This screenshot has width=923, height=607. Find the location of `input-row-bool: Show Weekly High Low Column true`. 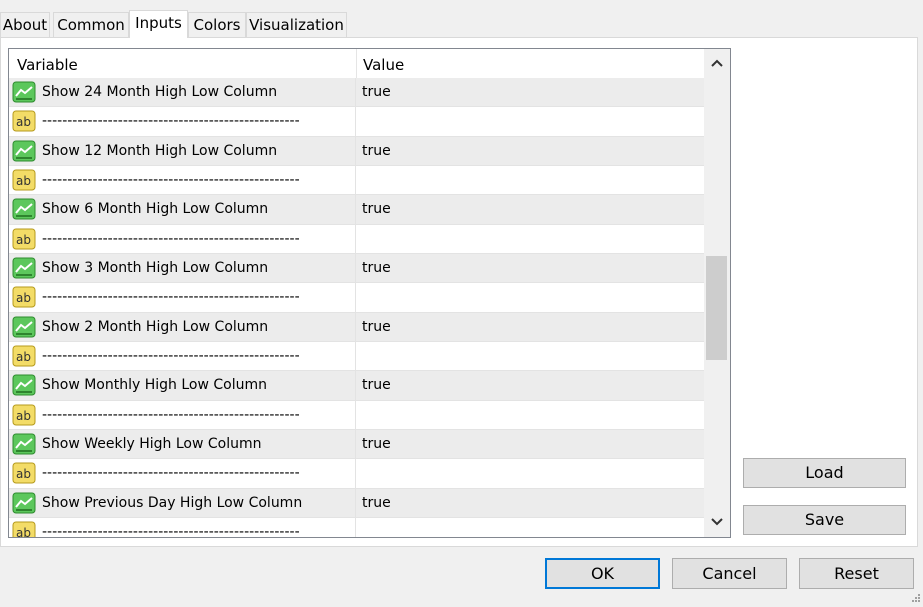

input-row-bool: Show Weekly High Low Column true is located at coordinates (356, 444).